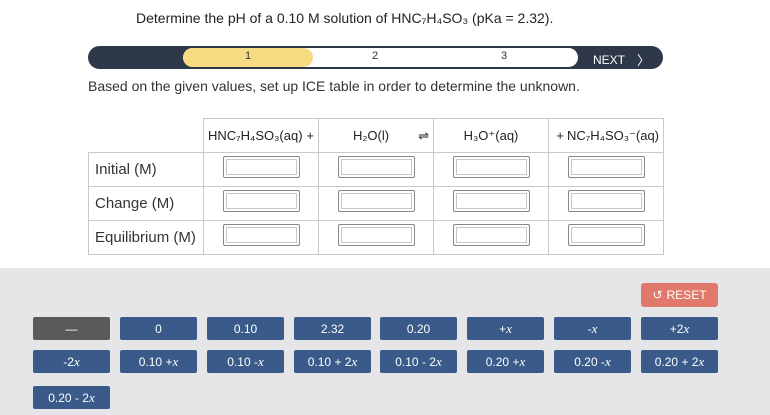 The width and height of the screenshot is (770, 415). I want to click on ice-row-equilibrium: Equilibrium (M), so click(376, 237).